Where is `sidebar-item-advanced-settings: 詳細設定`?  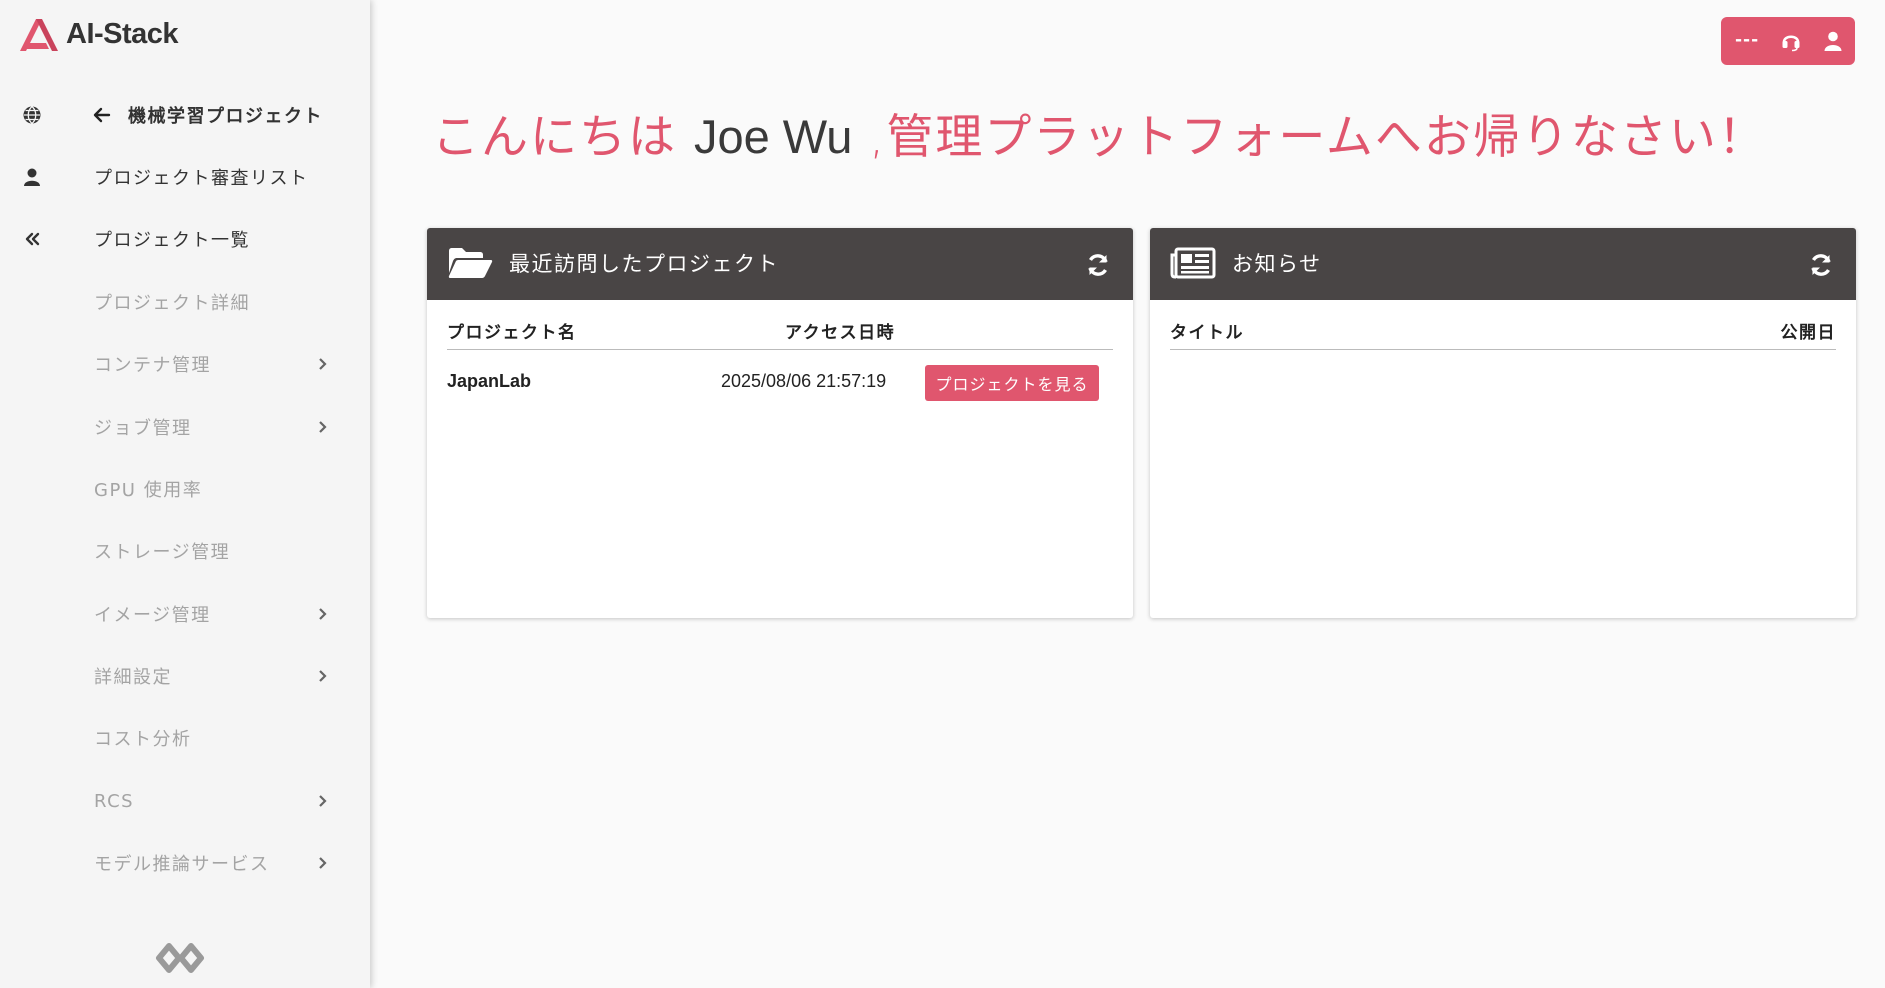 sidebar-item-advanced-settings: 詳細設定 is located at coordinates (185, 676).